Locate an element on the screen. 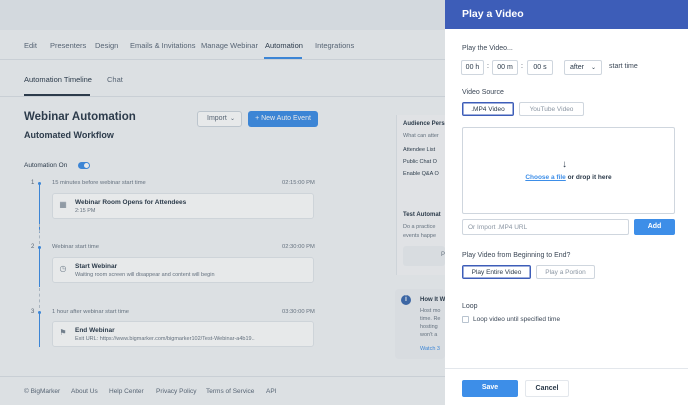 The height and width of the screenshot is (405, 688). hours-input: 00 h is located at coordinates (472, 67).